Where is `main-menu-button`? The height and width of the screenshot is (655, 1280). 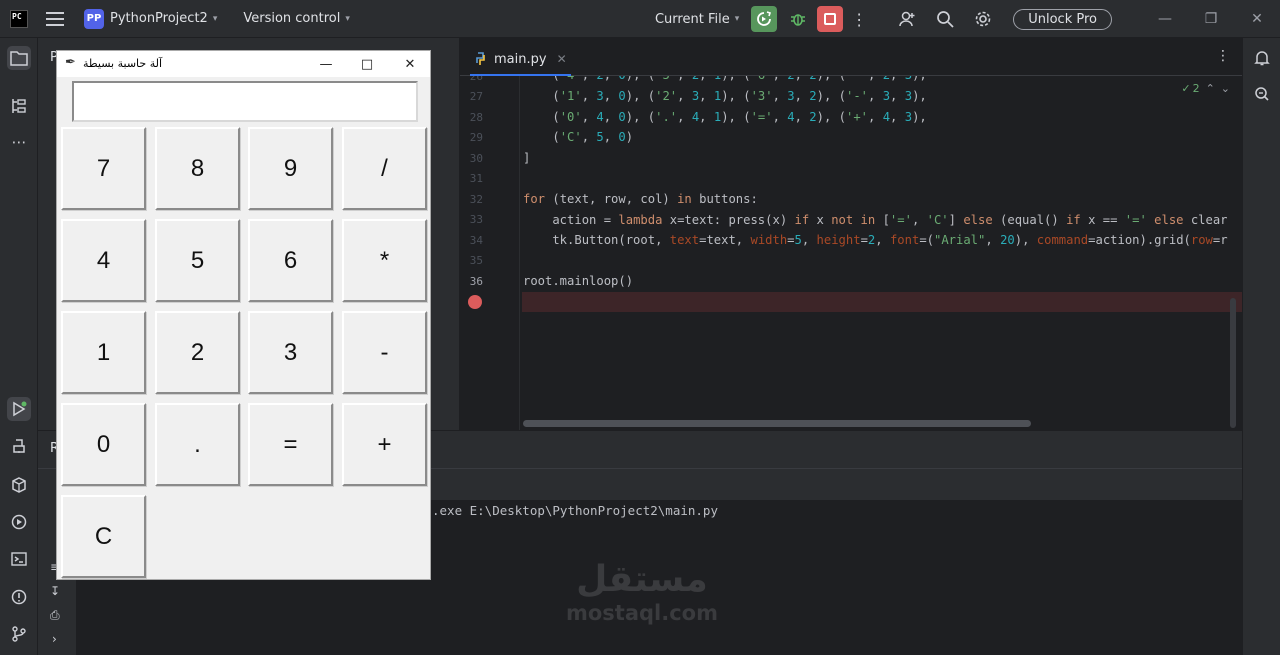
main-menu-button is located at coordinates (55, 18).